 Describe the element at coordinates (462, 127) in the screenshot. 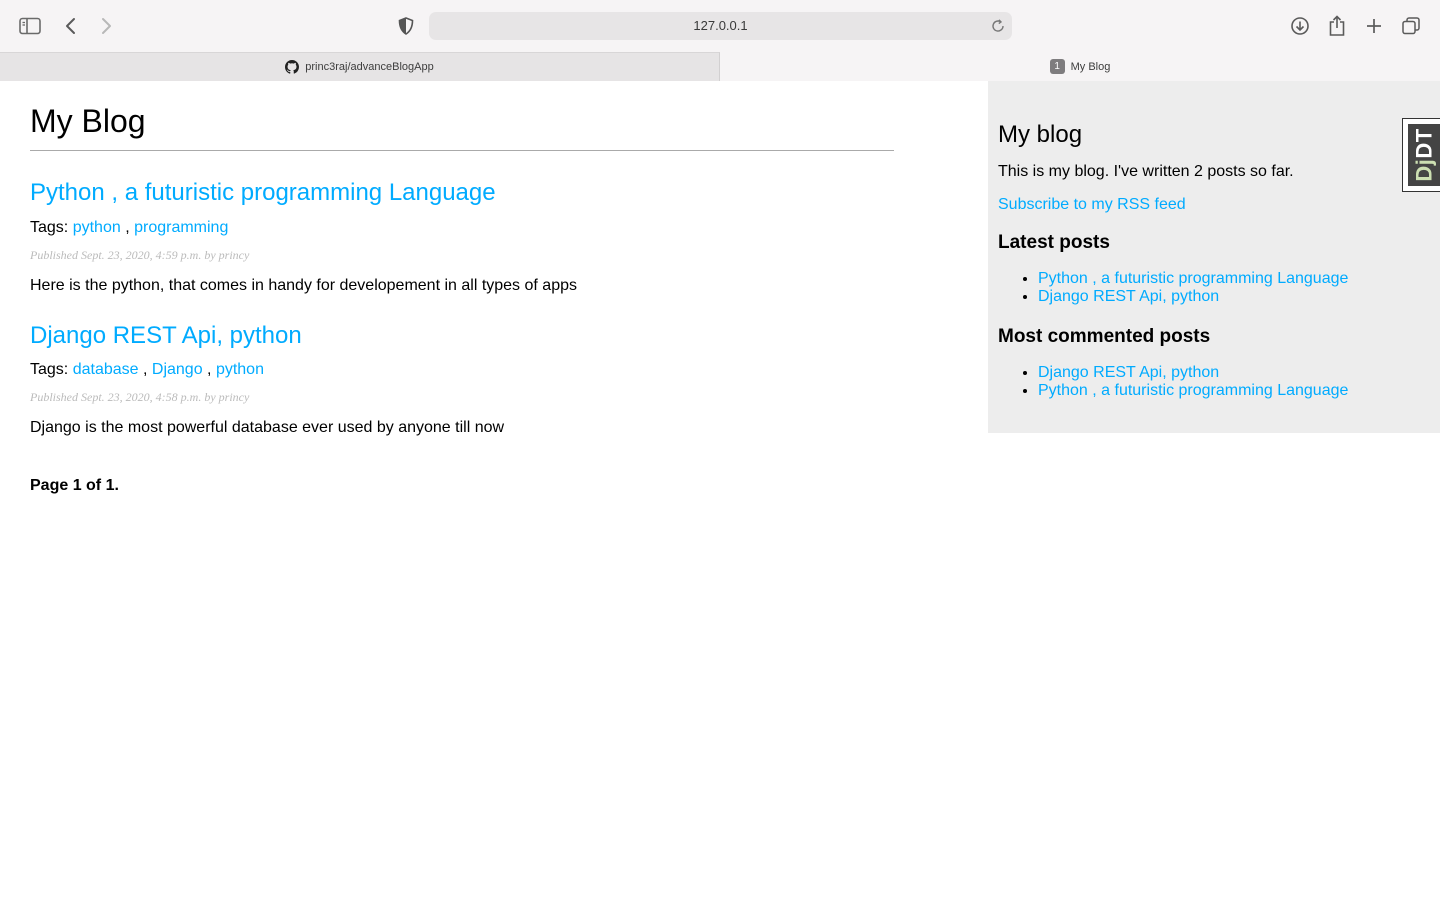

I see `page-title: My Blog` at that location.